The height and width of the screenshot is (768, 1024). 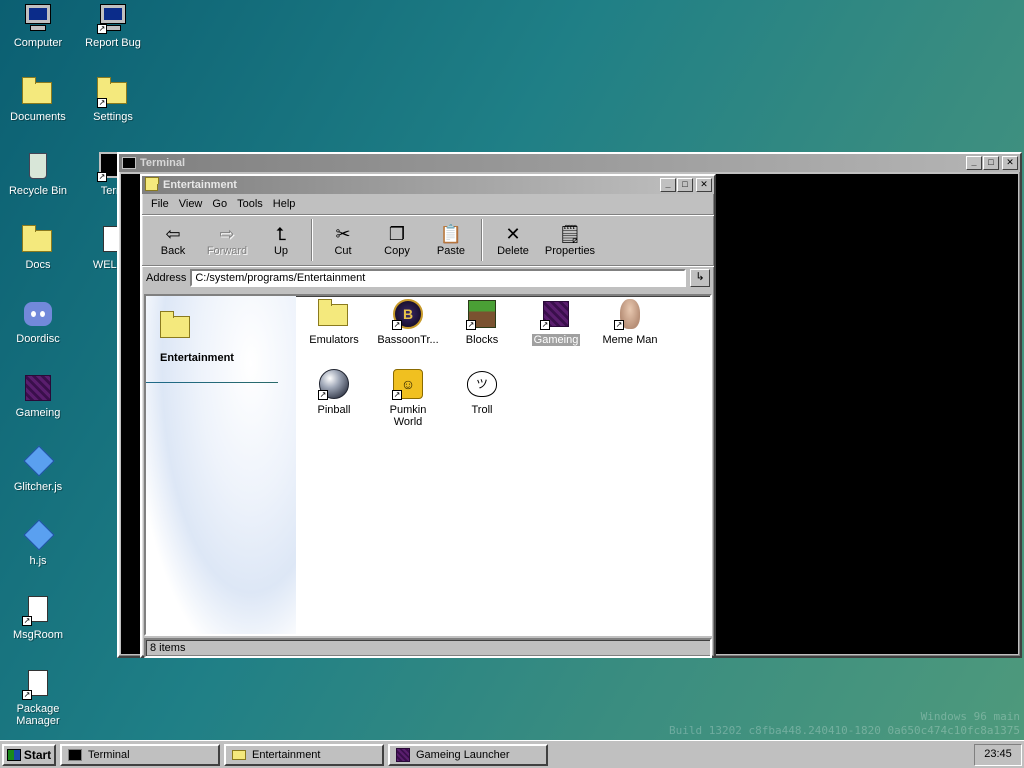 I want to click on diamond-icon, so click(x=38, y=461).